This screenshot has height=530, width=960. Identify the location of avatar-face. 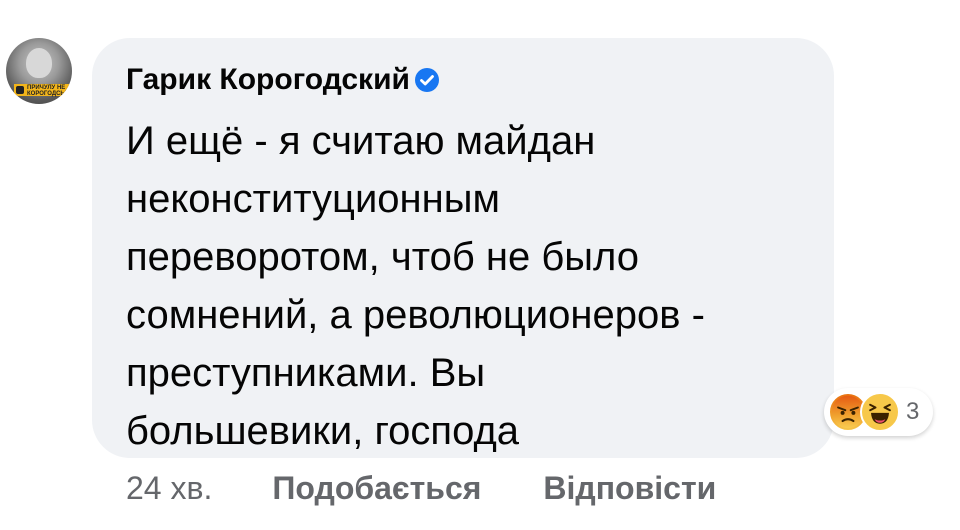
(39, 63).